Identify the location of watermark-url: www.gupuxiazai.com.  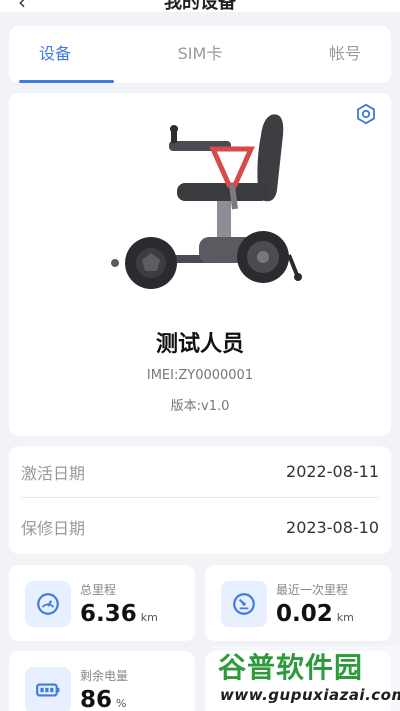
(310, 695).